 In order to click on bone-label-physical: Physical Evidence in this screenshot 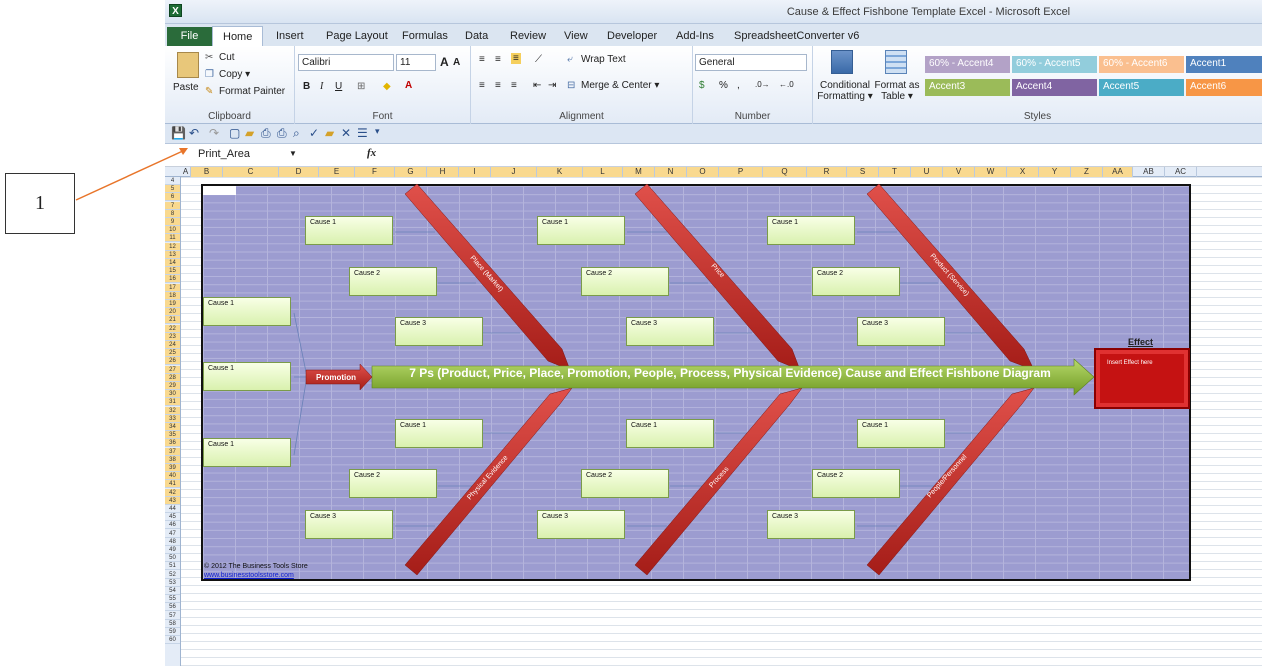, I will do `click(487, 477)`.